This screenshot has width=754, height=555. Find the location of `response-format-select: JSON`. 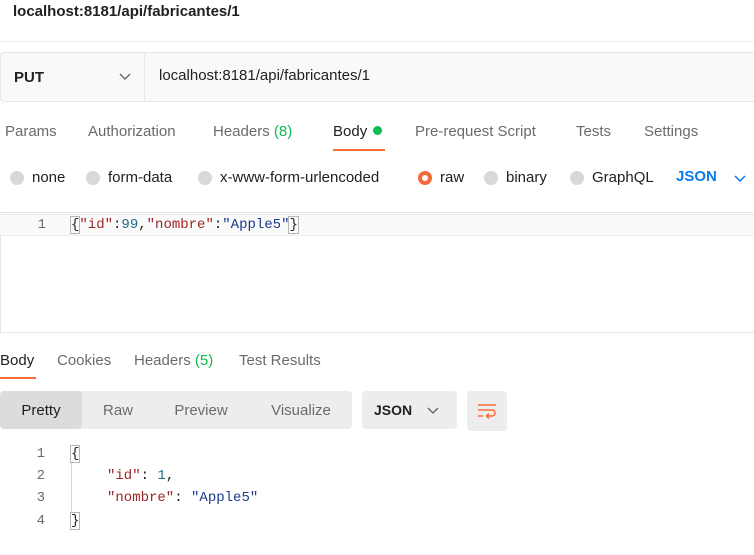

response-format-select: JSON is located at coordinates (409, 410).